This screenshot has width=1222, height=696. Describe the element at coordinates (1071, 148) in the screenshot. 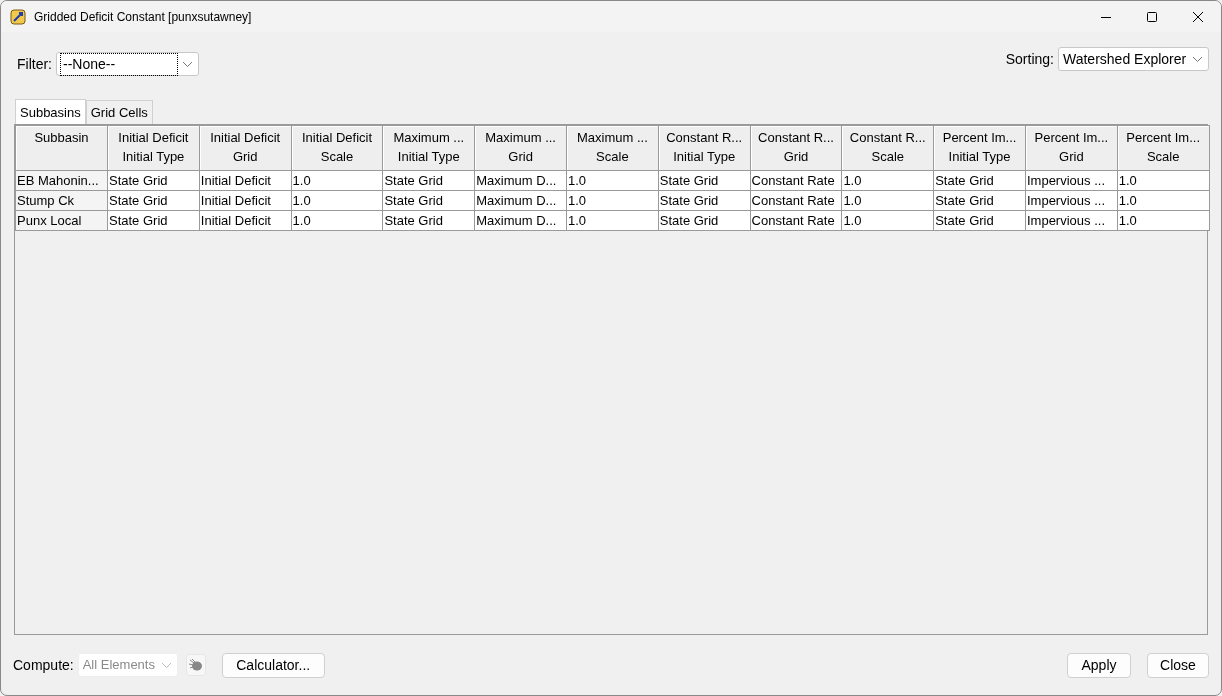

I see `column-header: Percent Im... Grid` at that location.